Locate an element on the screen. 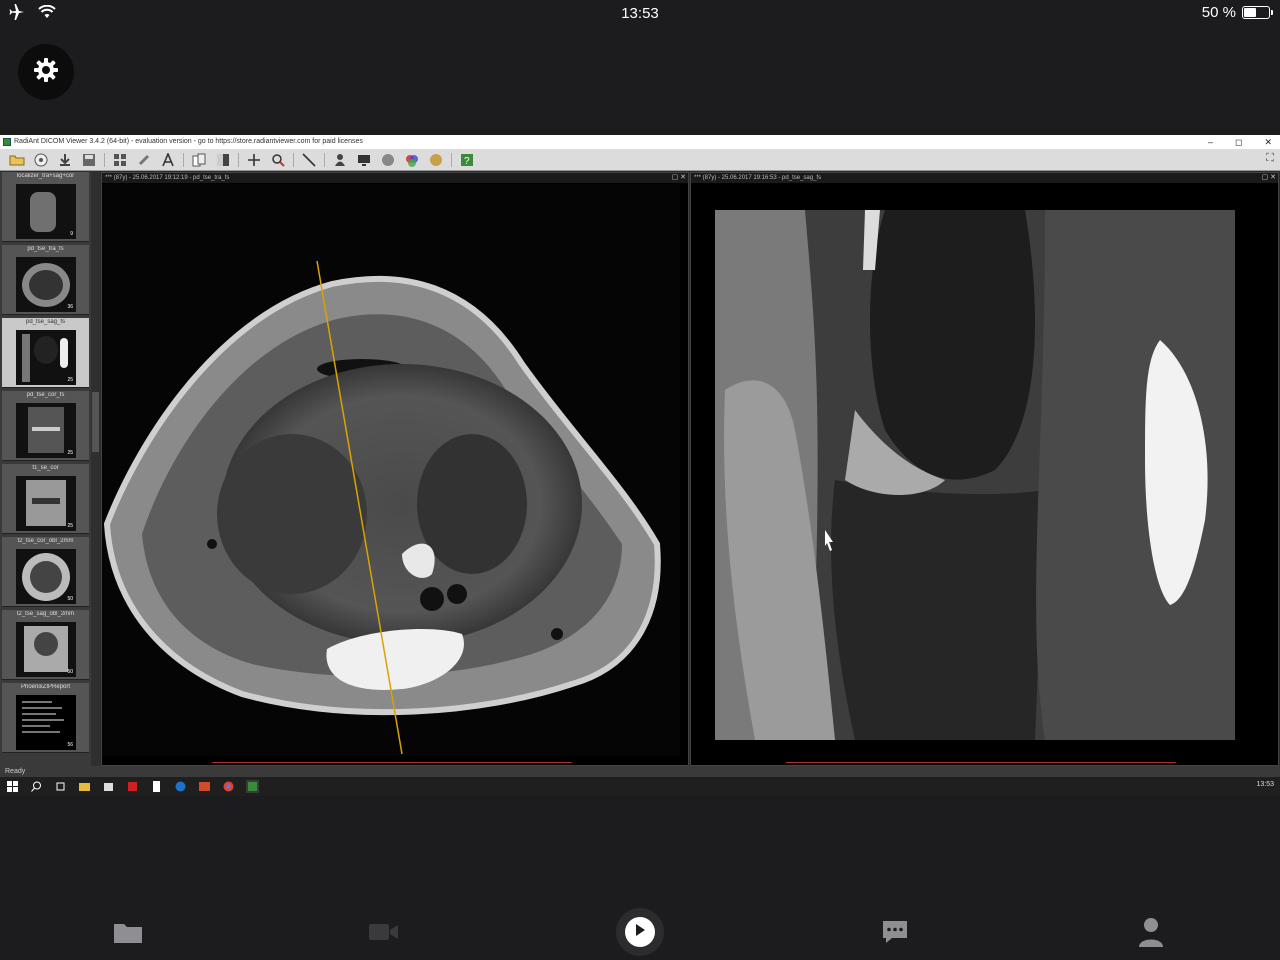 The height and width of the screenshot is (960, 1280). windows-start-icon is located at coordinates (12, 786).